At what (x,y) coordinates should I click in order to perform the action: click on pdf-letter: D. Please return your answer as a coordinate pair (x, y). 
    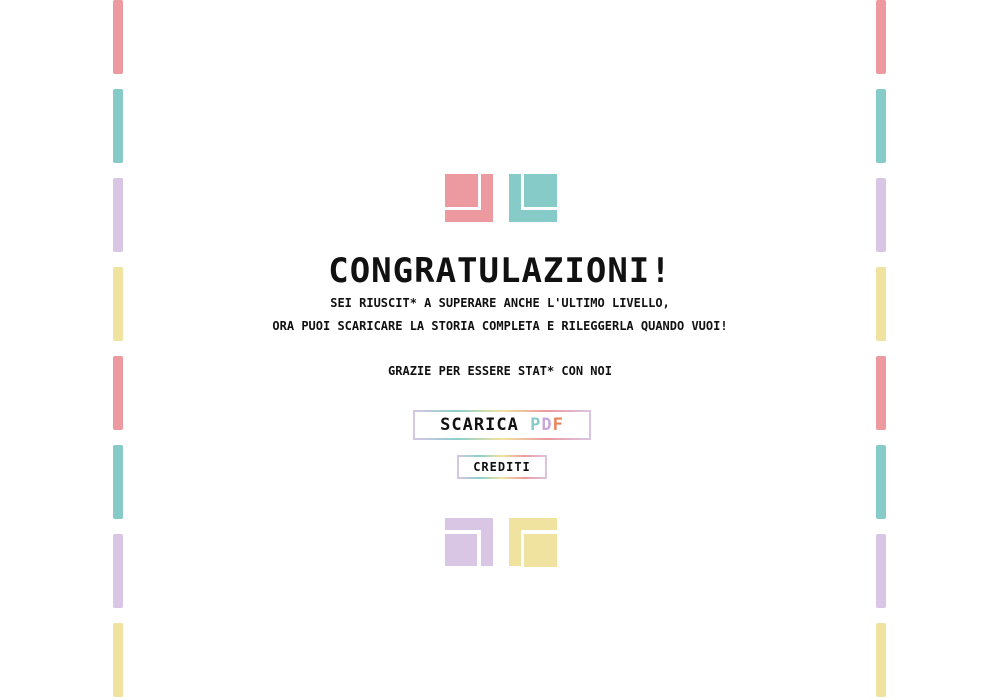
    Looking at the image, I should click on (547, 425).